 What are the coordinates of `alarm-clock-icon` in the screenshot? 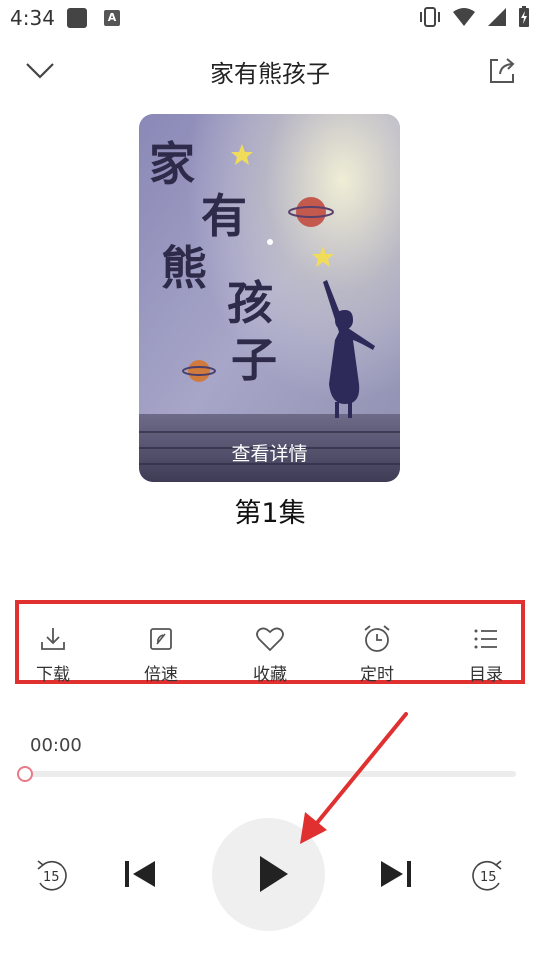 It's located at (377, 638).